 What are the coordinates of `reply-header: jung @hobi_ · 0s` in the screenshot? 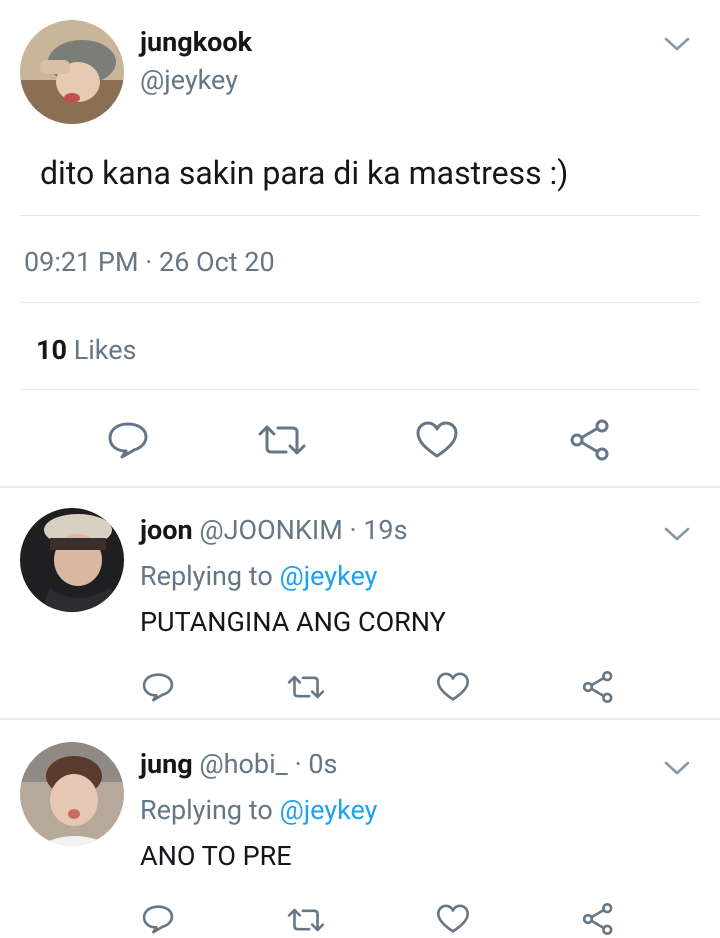 It's located at (238, 764).